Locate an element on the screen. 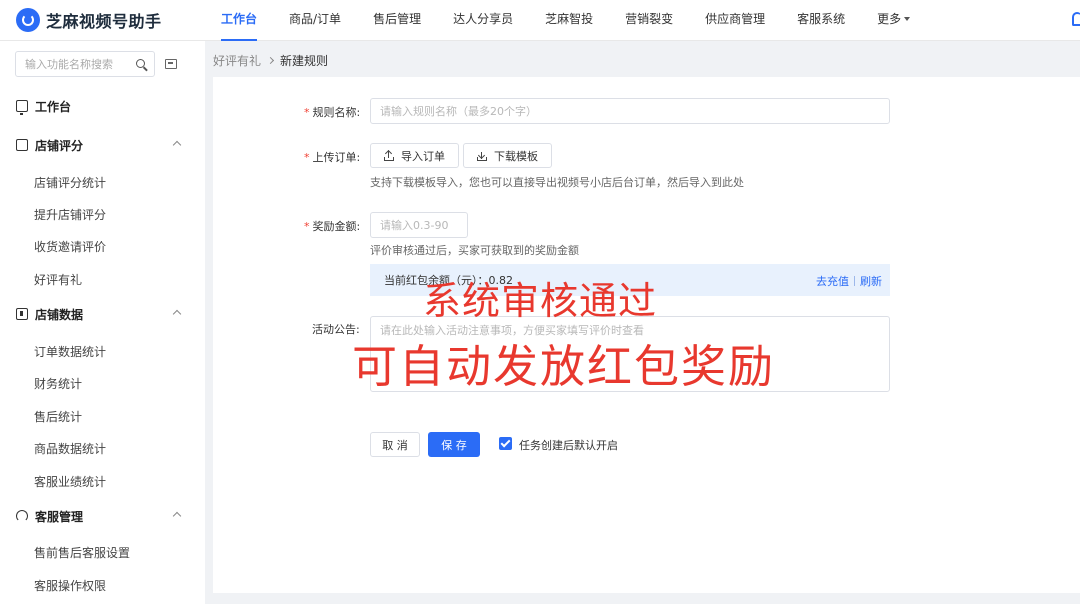  download-template-button: 下载模板 is located at coordinates (507, 155).